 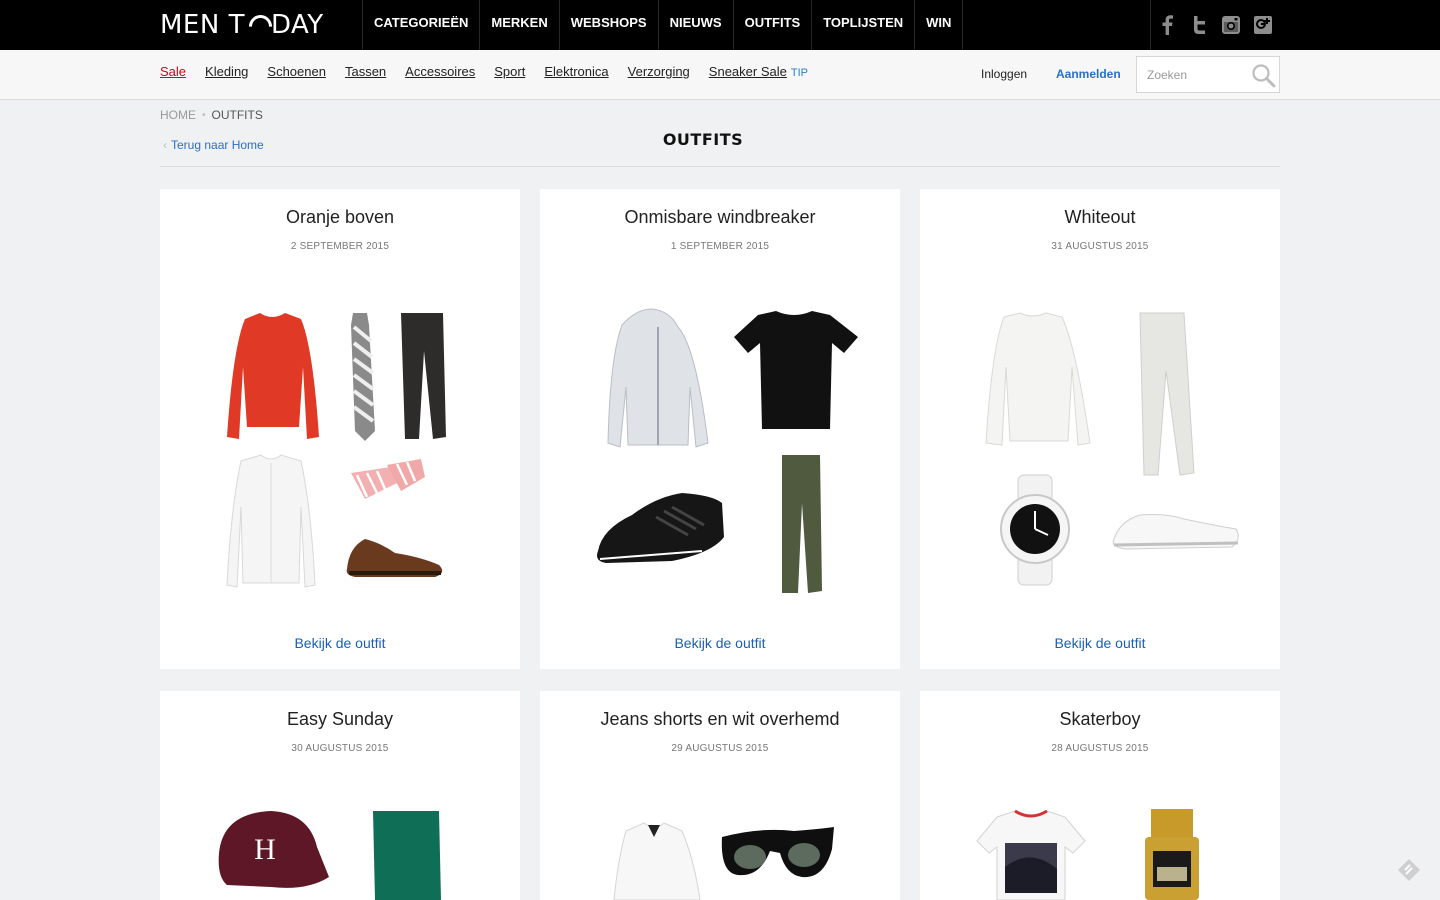 I want to click on outfit-date: 1 SEPTEMBER 2015, so click(x=720, y=246).